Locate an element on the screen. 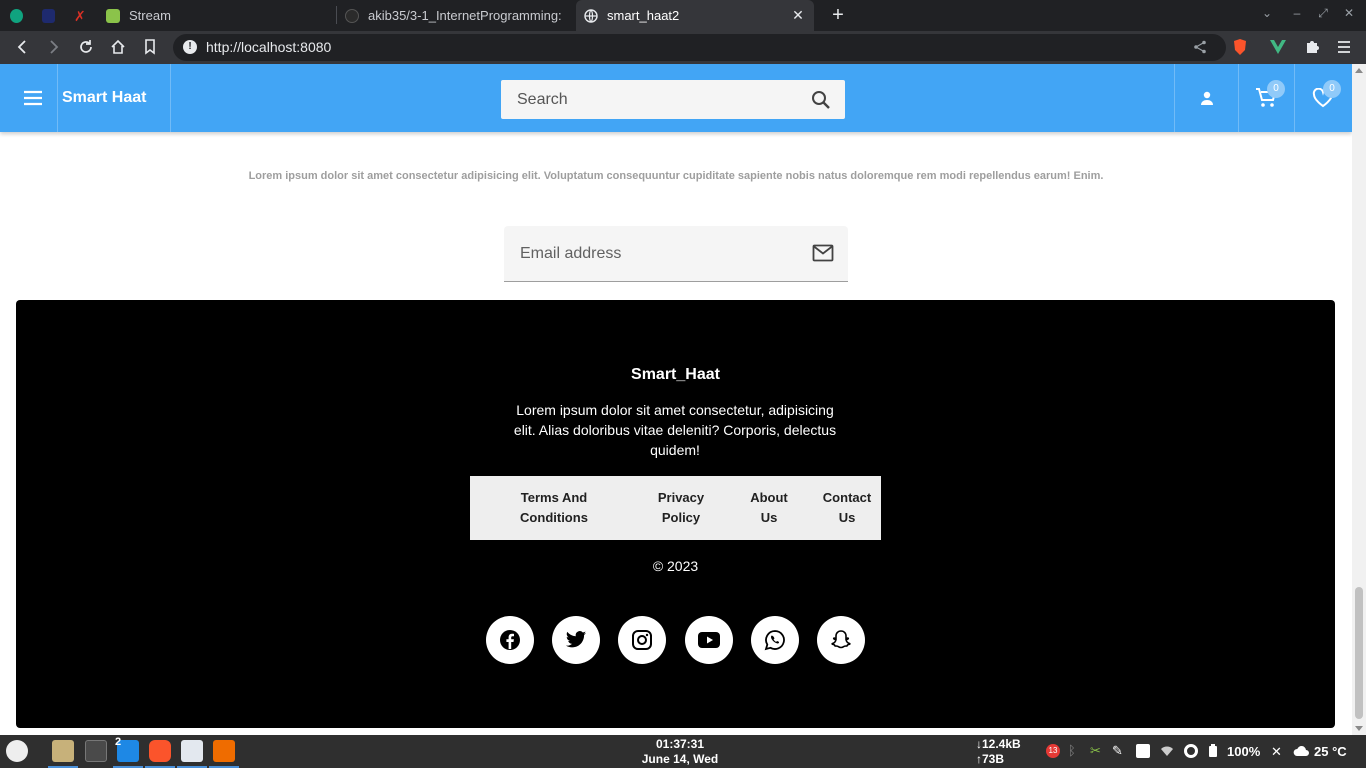 The width and height of the screenshot is (1366, 768). url-text: http://localhost:8080 is located at coordinates (268, 47).